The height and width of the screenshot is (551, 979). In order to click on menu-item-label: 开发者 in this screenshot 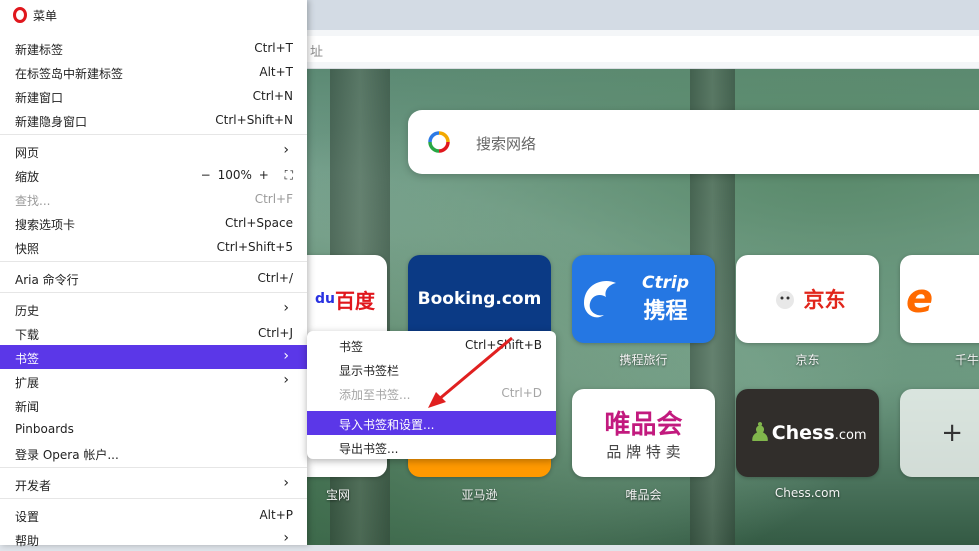, I will do `click(33, 486)`.